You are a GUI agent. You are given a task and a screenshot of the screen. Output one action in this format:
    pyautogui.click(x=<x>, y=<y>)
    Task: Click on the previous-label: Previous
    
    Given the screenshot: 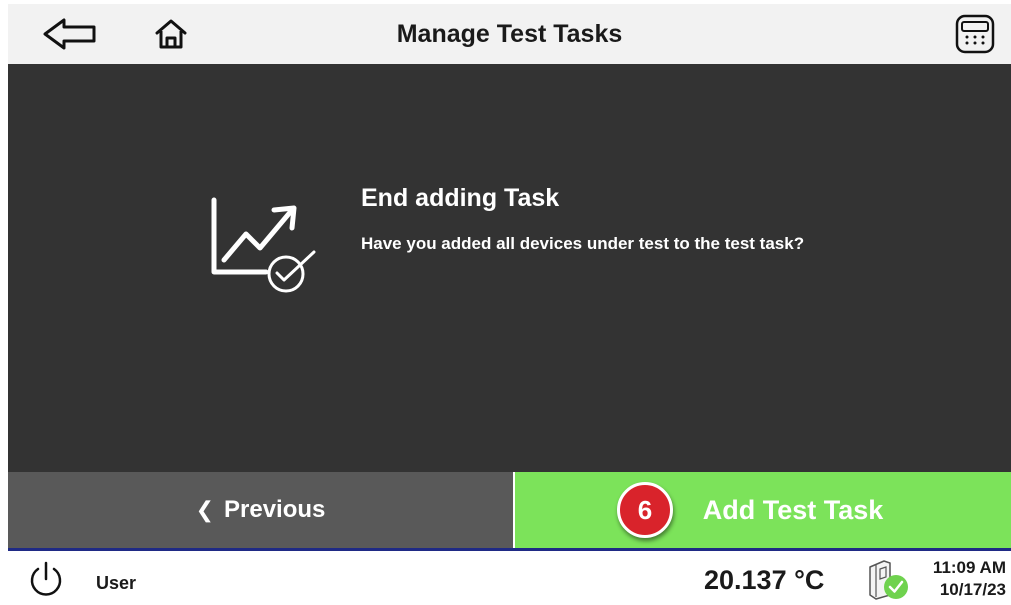 What is the action you would take?
    pyautogui.click(x=275, y=509)
    